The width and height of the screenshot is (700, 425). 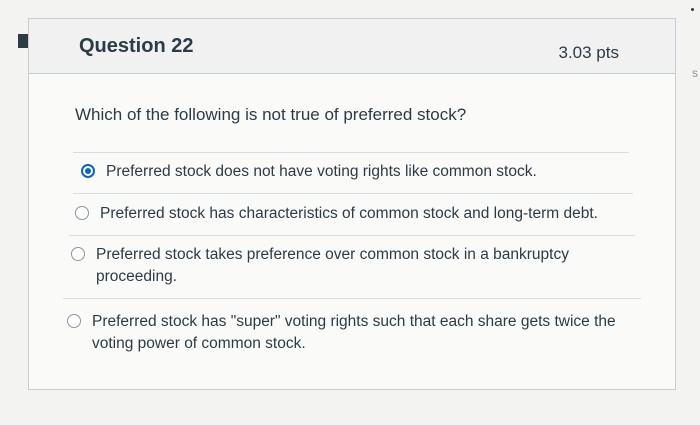 I want to click on radio-selected-icon, so click(x=88, y=171).